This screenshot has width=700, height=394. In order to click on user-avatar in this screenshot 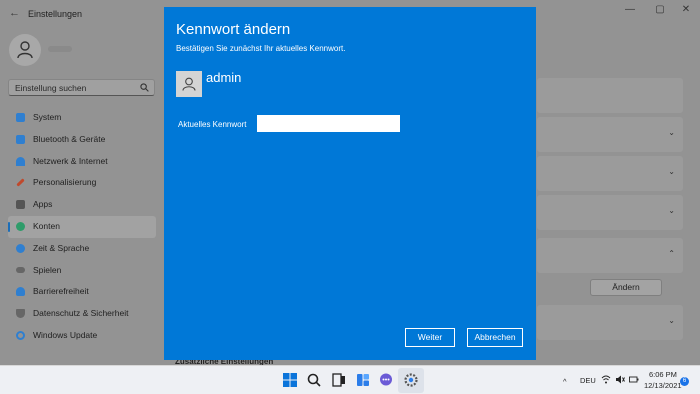, I will do `click(189, 84)`.